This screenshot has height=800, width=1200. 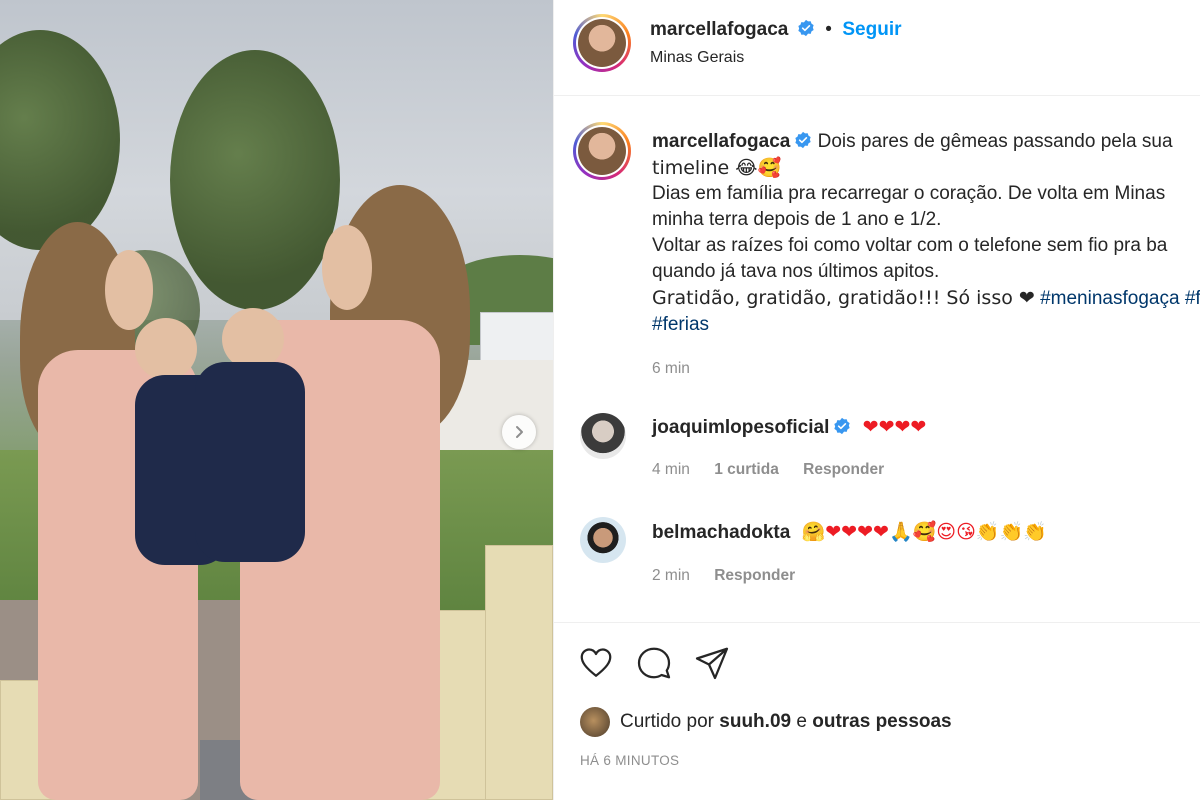 What do you see at coordinates (602, 43) in the screenshot?
I see `author-avatar` at bounding box center [602, 43].